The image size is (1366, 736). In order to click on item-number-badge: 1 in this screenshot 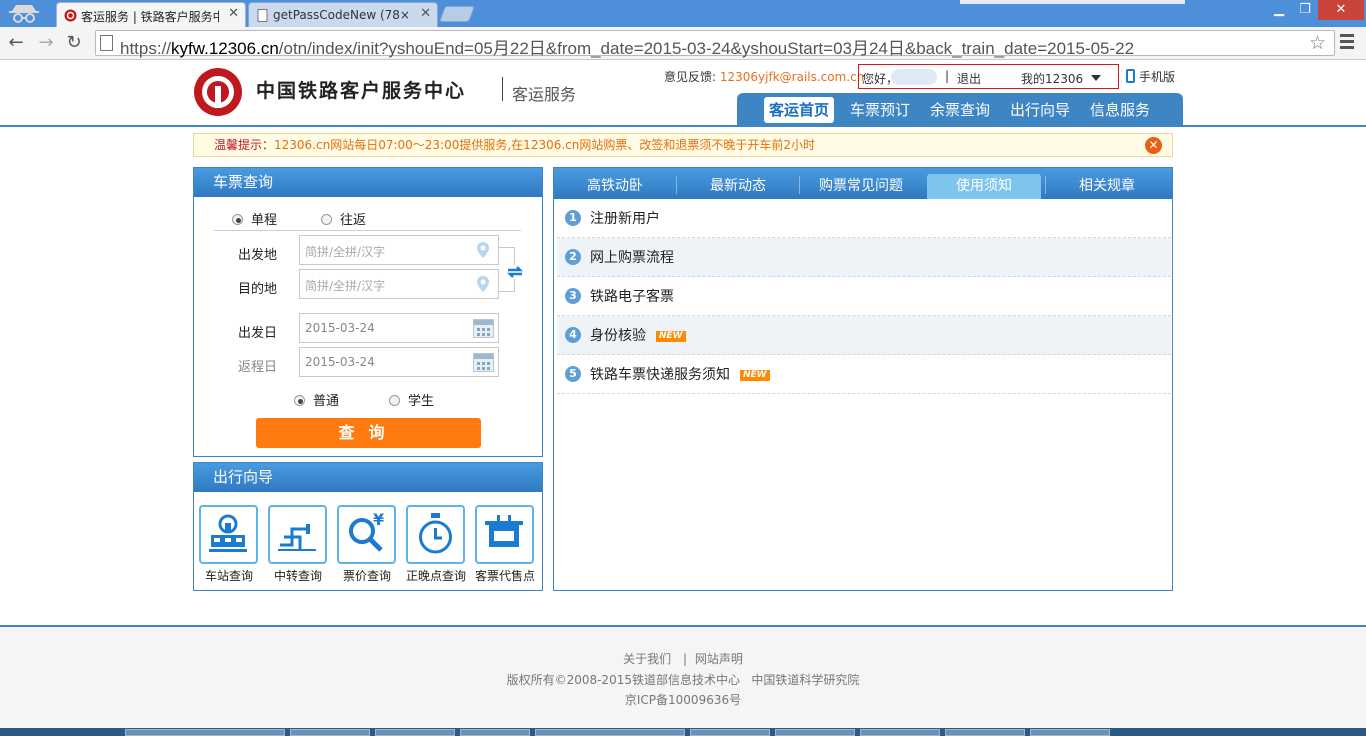, I will do `click(573, 218)`.